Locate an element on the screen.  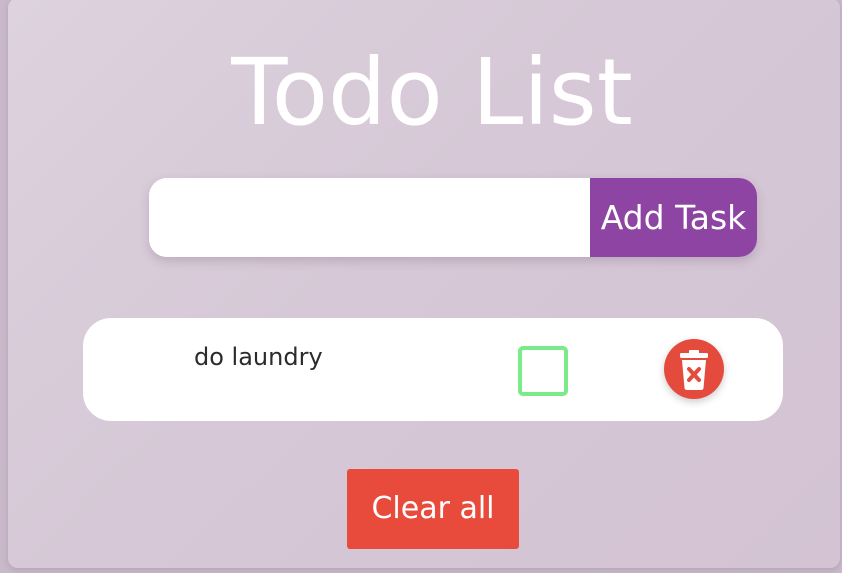
clear-all-button: Clear all is located at coordinates (433, 509).